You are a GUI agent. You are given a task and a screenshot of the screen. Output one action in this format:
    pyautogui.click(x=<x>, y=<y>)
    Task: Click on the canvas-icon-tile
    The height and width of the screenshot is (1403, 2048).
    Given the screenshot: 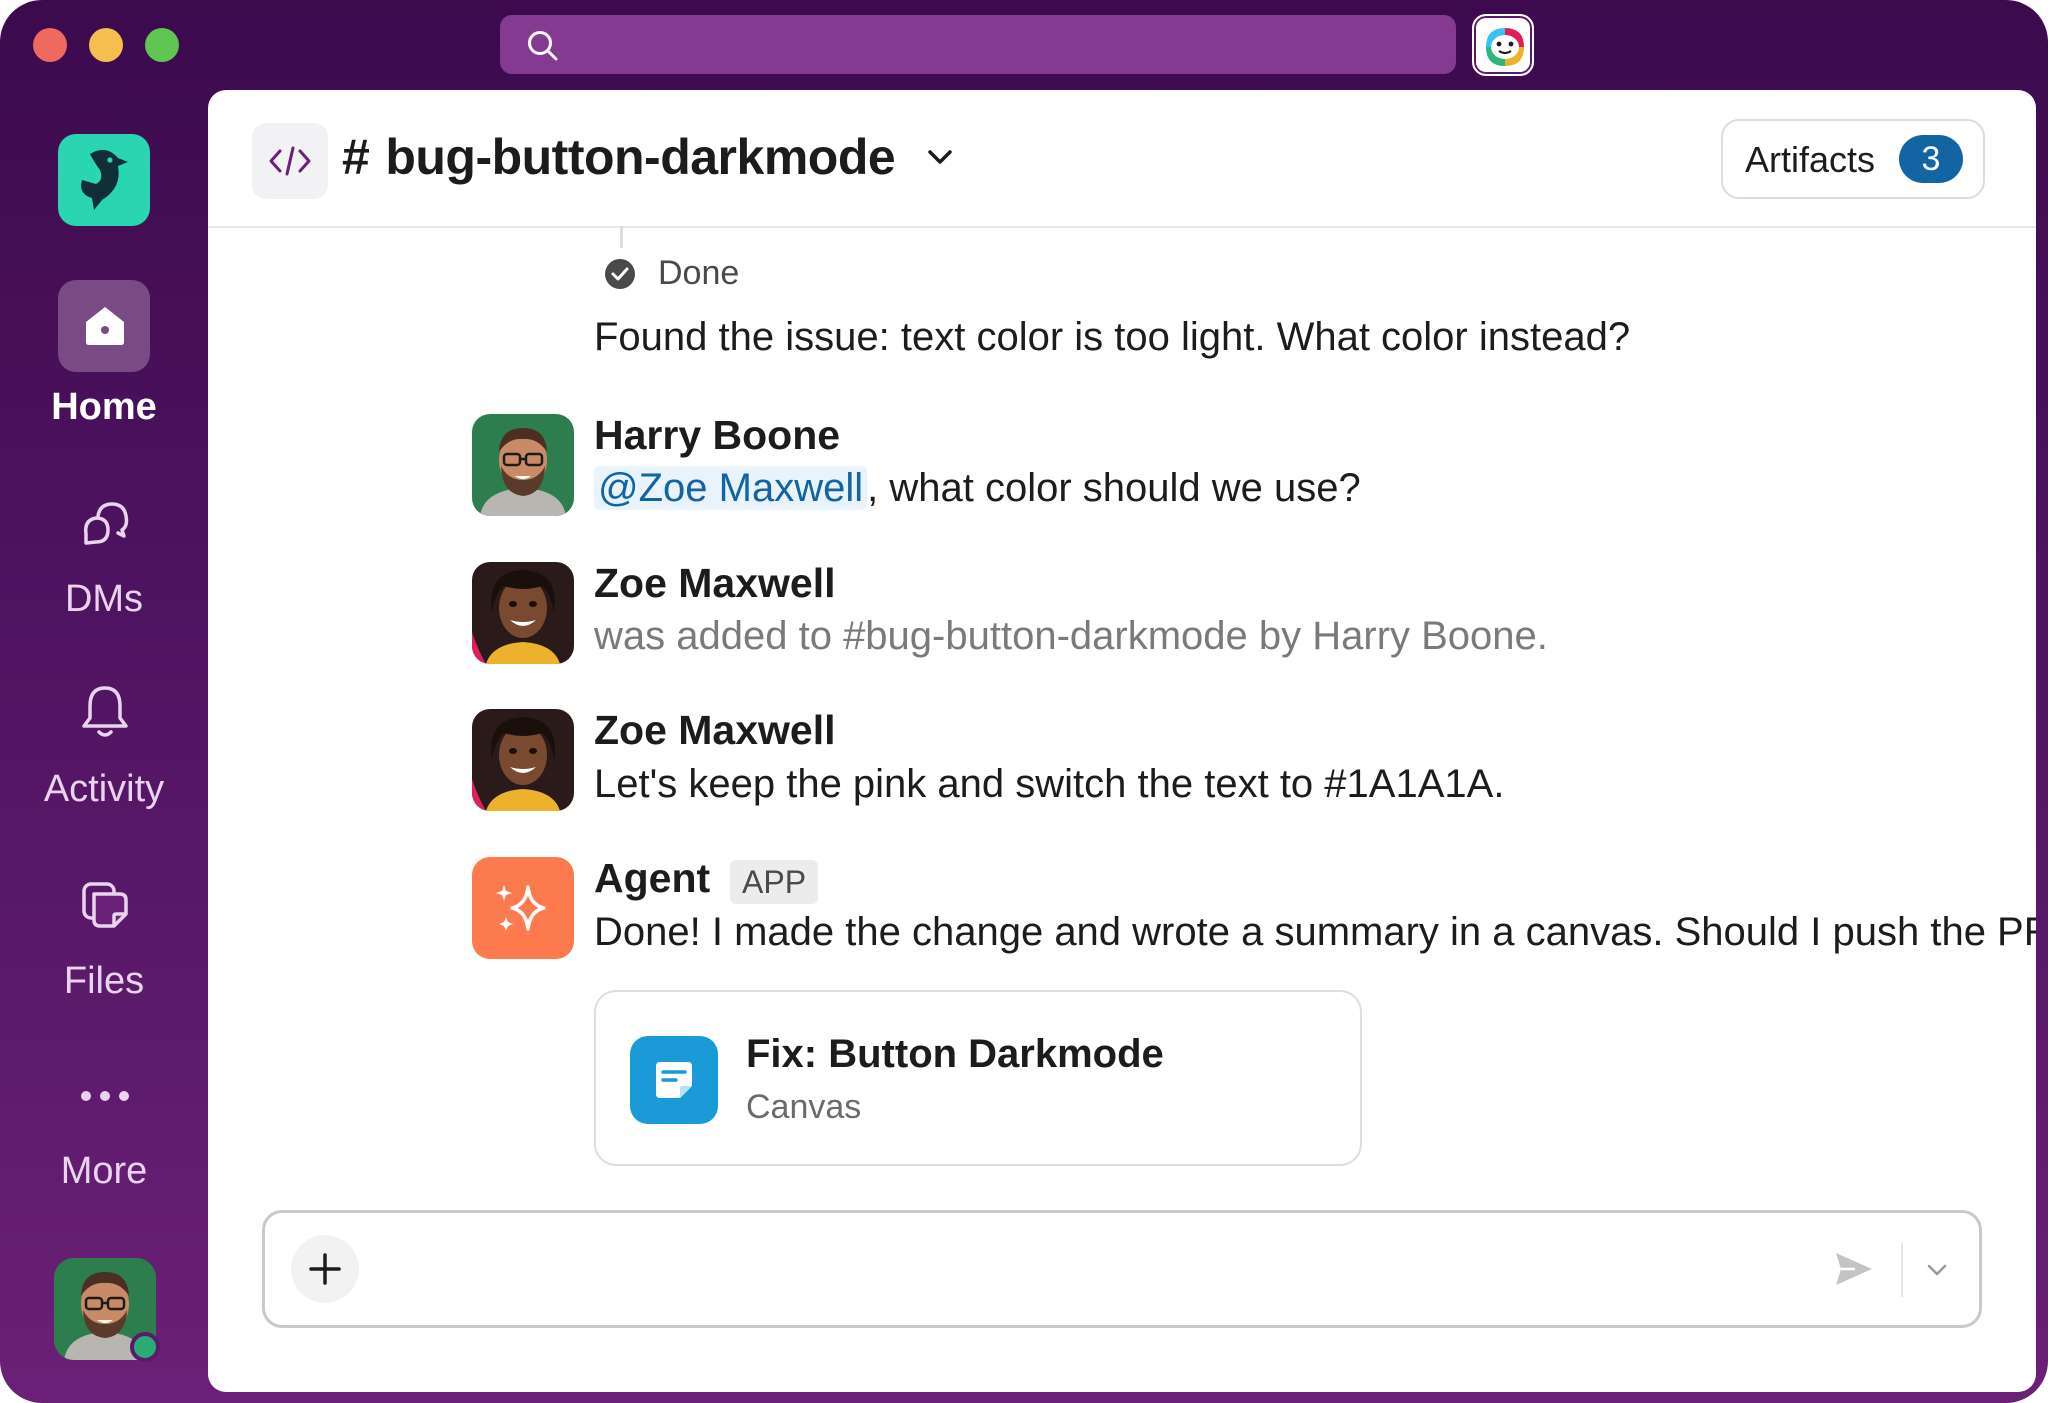 What is the action you would take?
    pyautogui.click(x=674, y=1080)
    